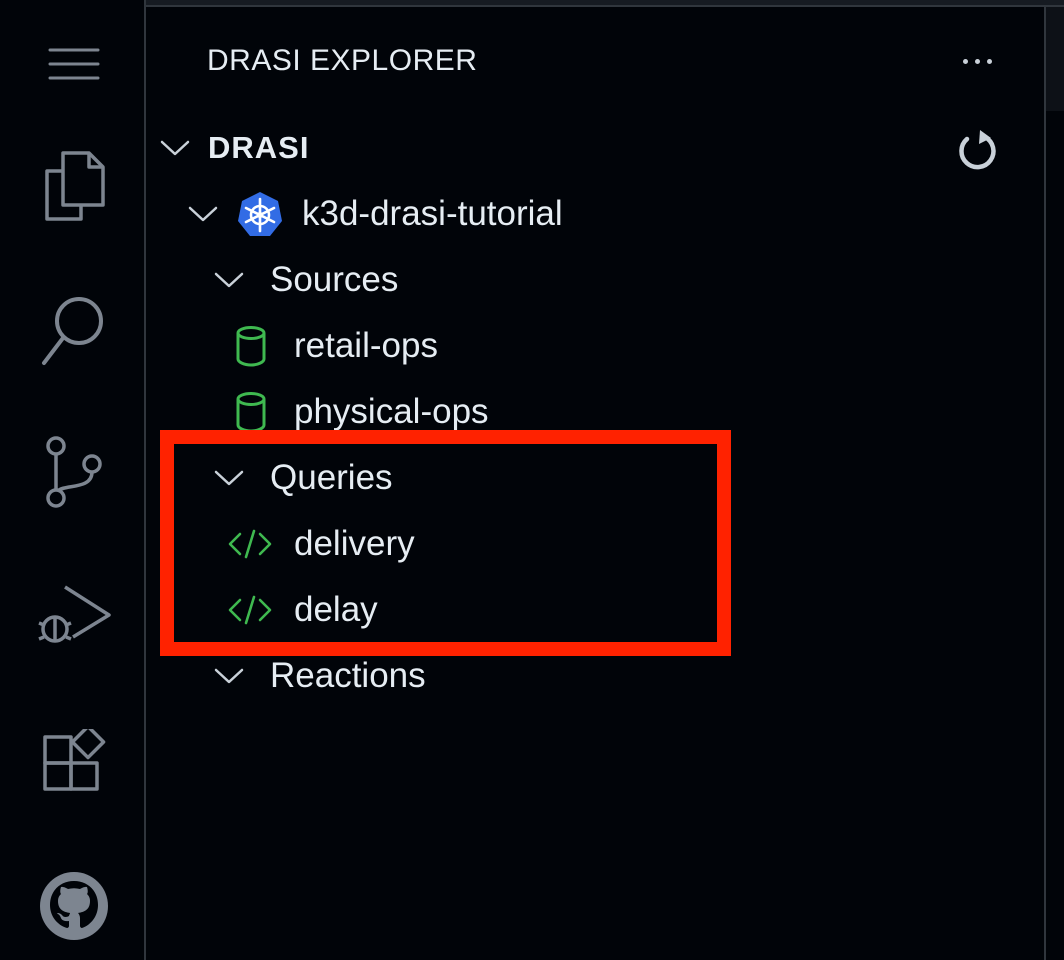 This screenshot has height=960, width=1064. I want to click on tree-item-cluster: k3d-drasi-tutorial, so click(374, 214).